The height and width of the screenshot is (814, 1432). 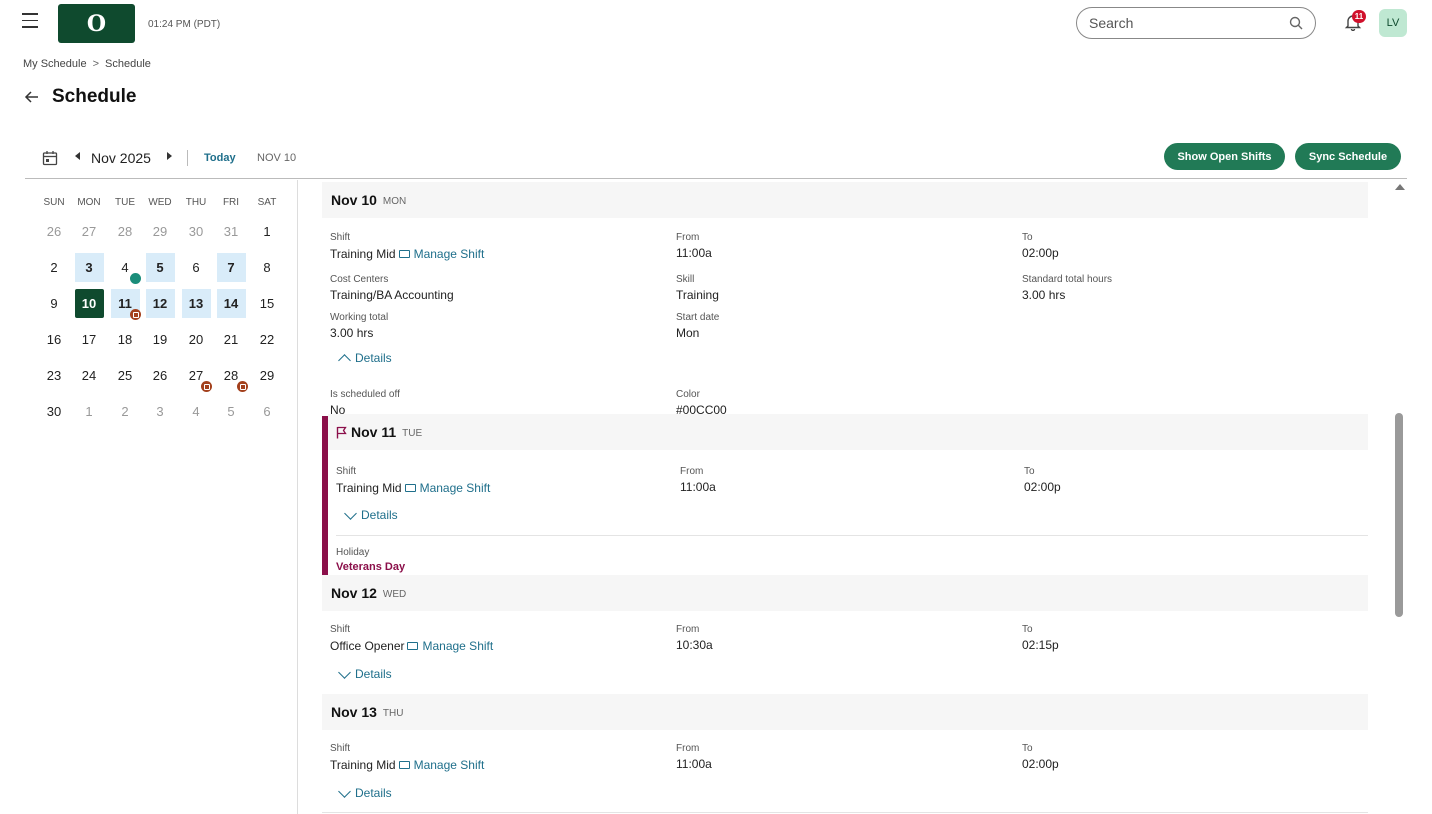 What do you see at coordinates (220, 158) in the screenshot?
I see `today-link: Today` at bounding box center [220, 158].